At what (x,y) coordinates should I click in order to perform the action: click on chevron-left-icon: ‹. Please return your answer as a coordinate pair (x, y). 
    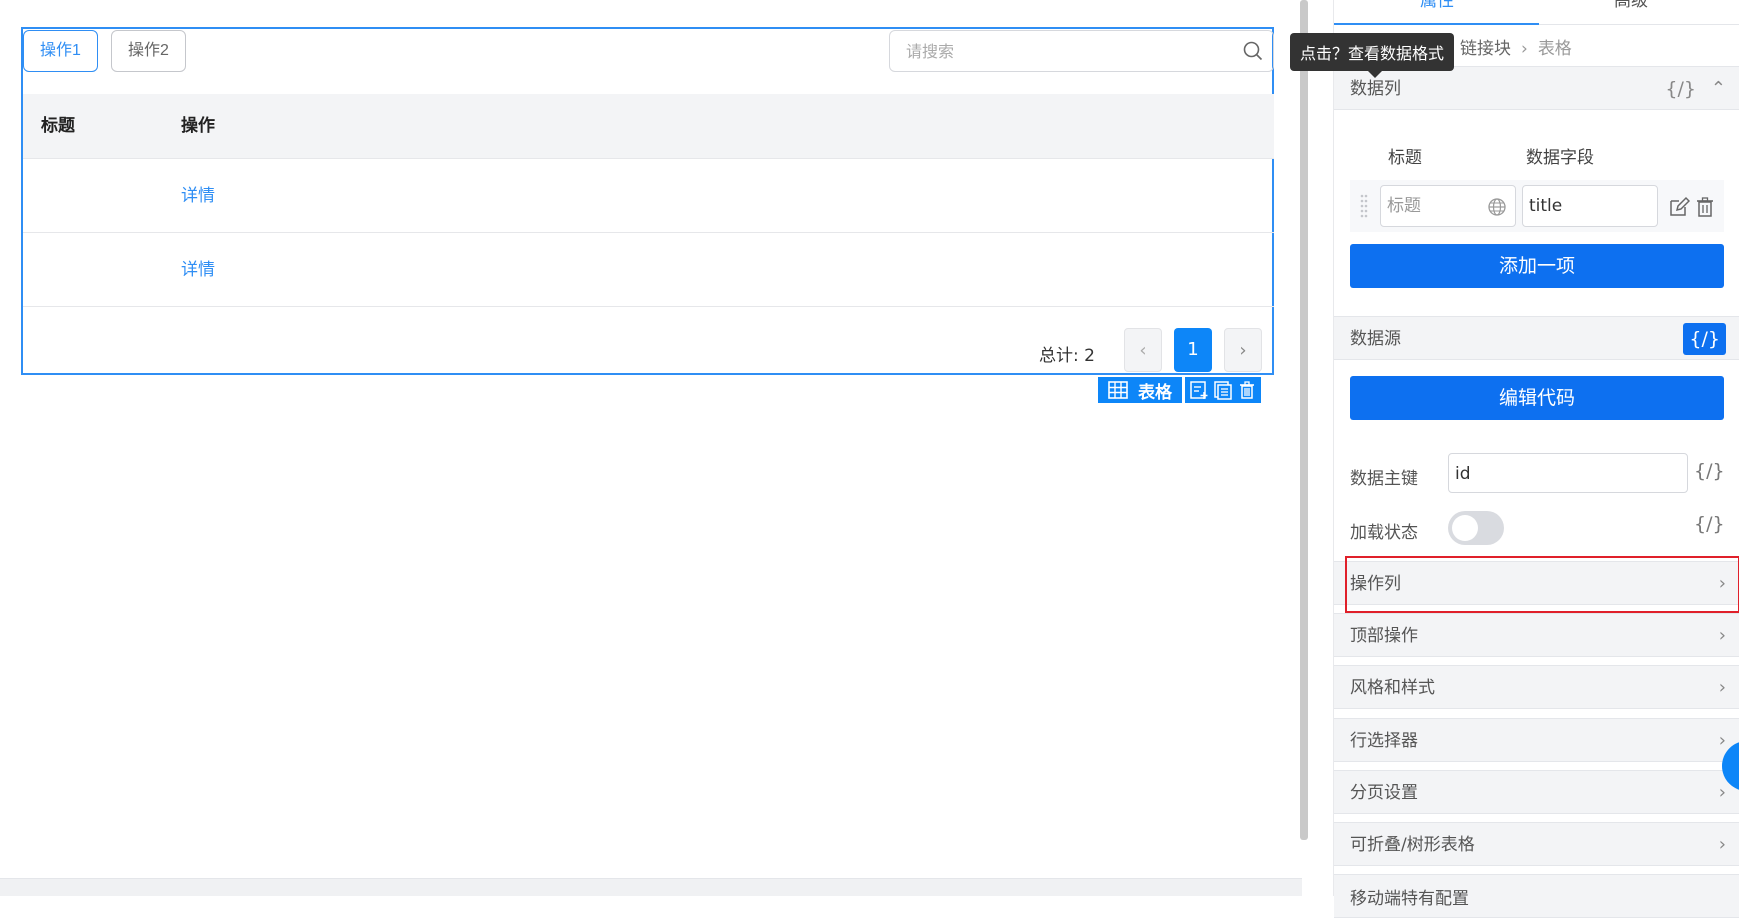
    Looking at the image, I should click on (1143, 350).